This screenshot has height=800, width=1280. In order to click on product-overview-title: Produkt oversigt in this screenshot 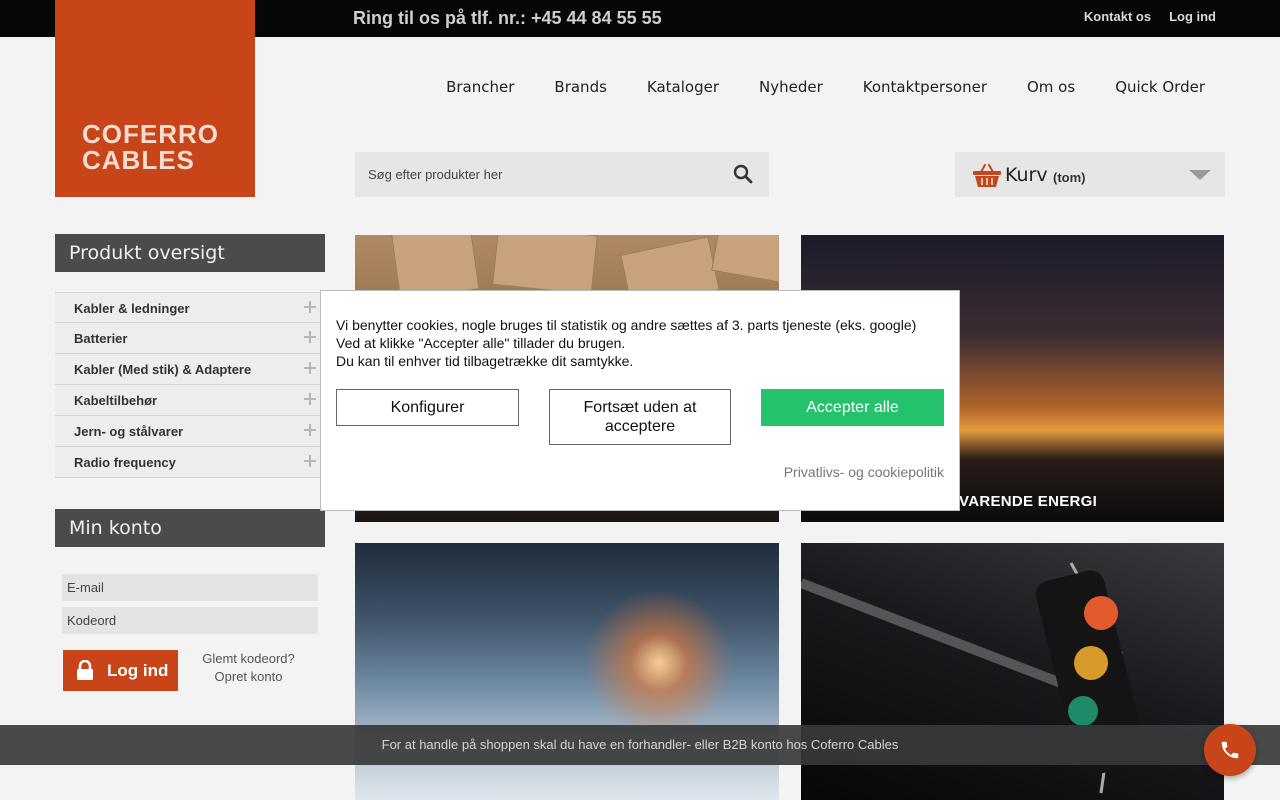, I will do `click(190, 253)`.